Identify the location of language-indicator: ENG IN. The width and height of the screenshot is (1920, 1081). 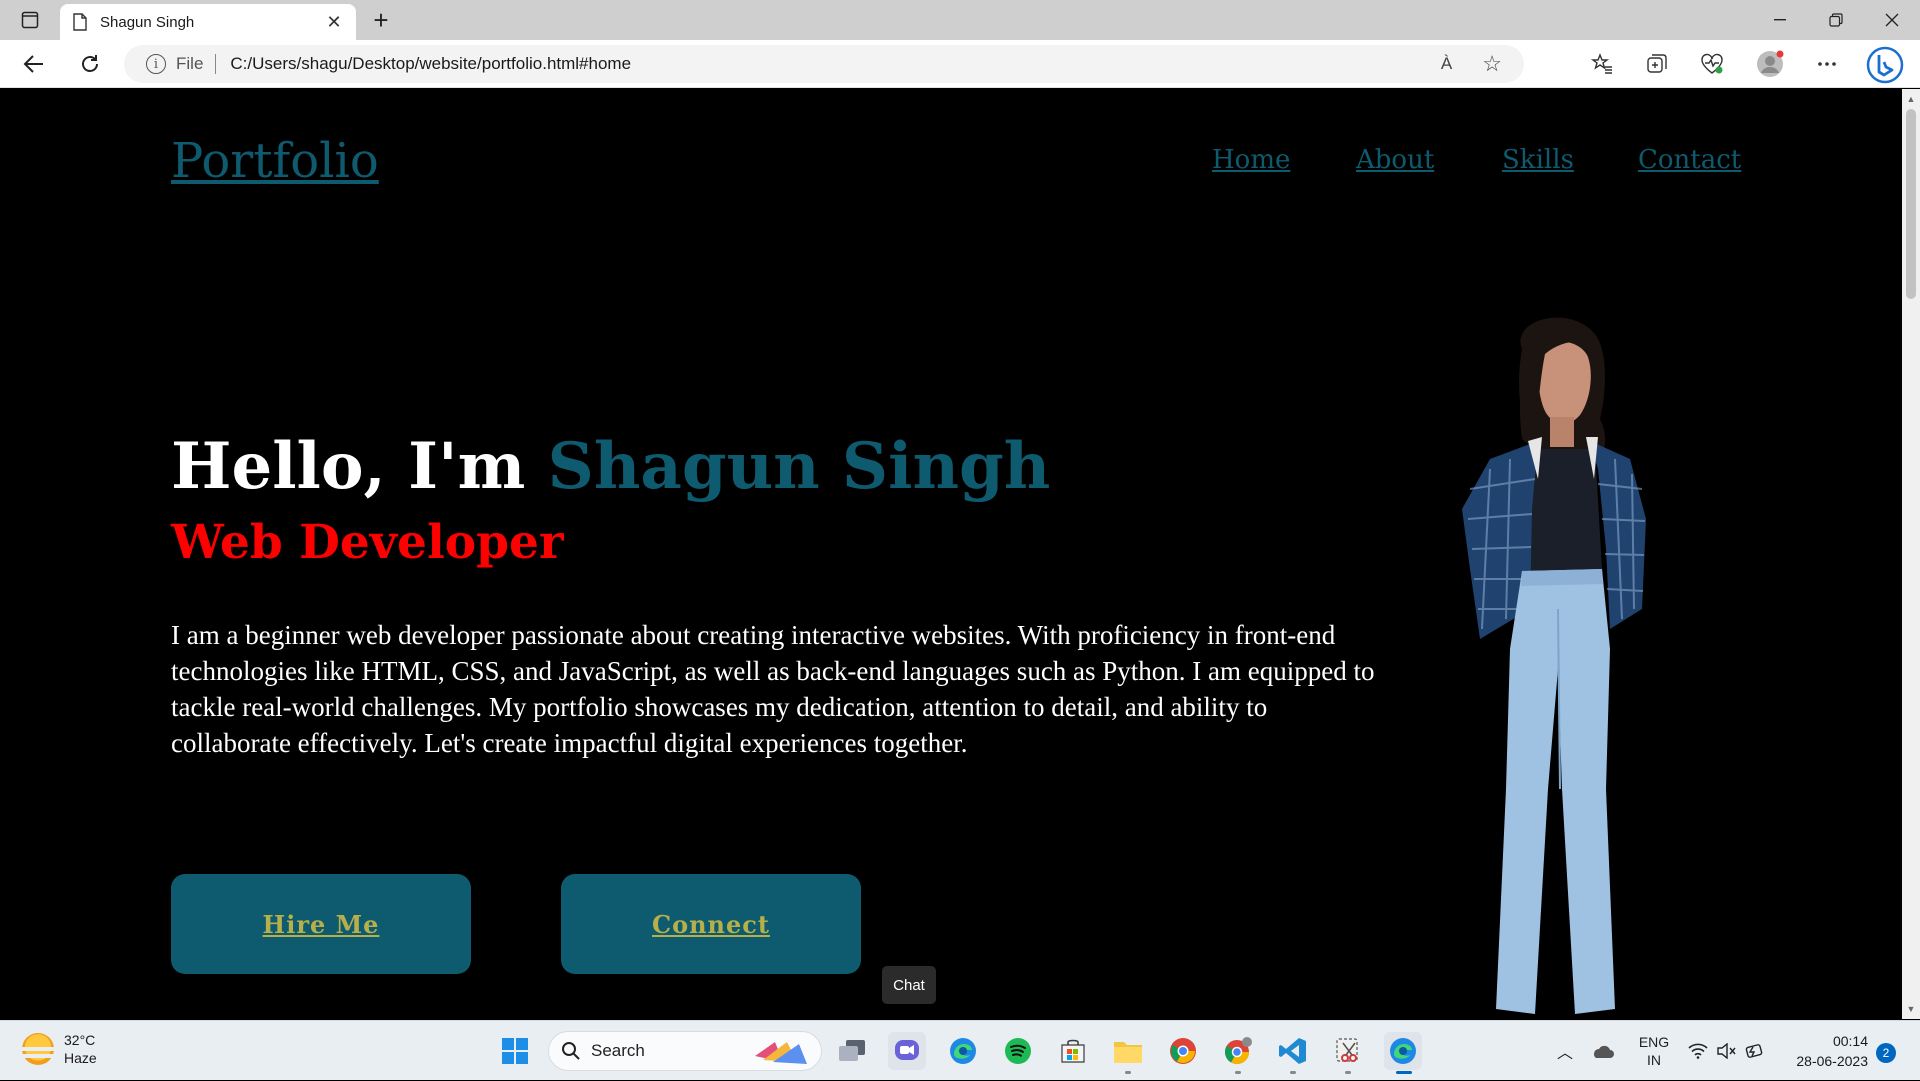
(1654, 1051).